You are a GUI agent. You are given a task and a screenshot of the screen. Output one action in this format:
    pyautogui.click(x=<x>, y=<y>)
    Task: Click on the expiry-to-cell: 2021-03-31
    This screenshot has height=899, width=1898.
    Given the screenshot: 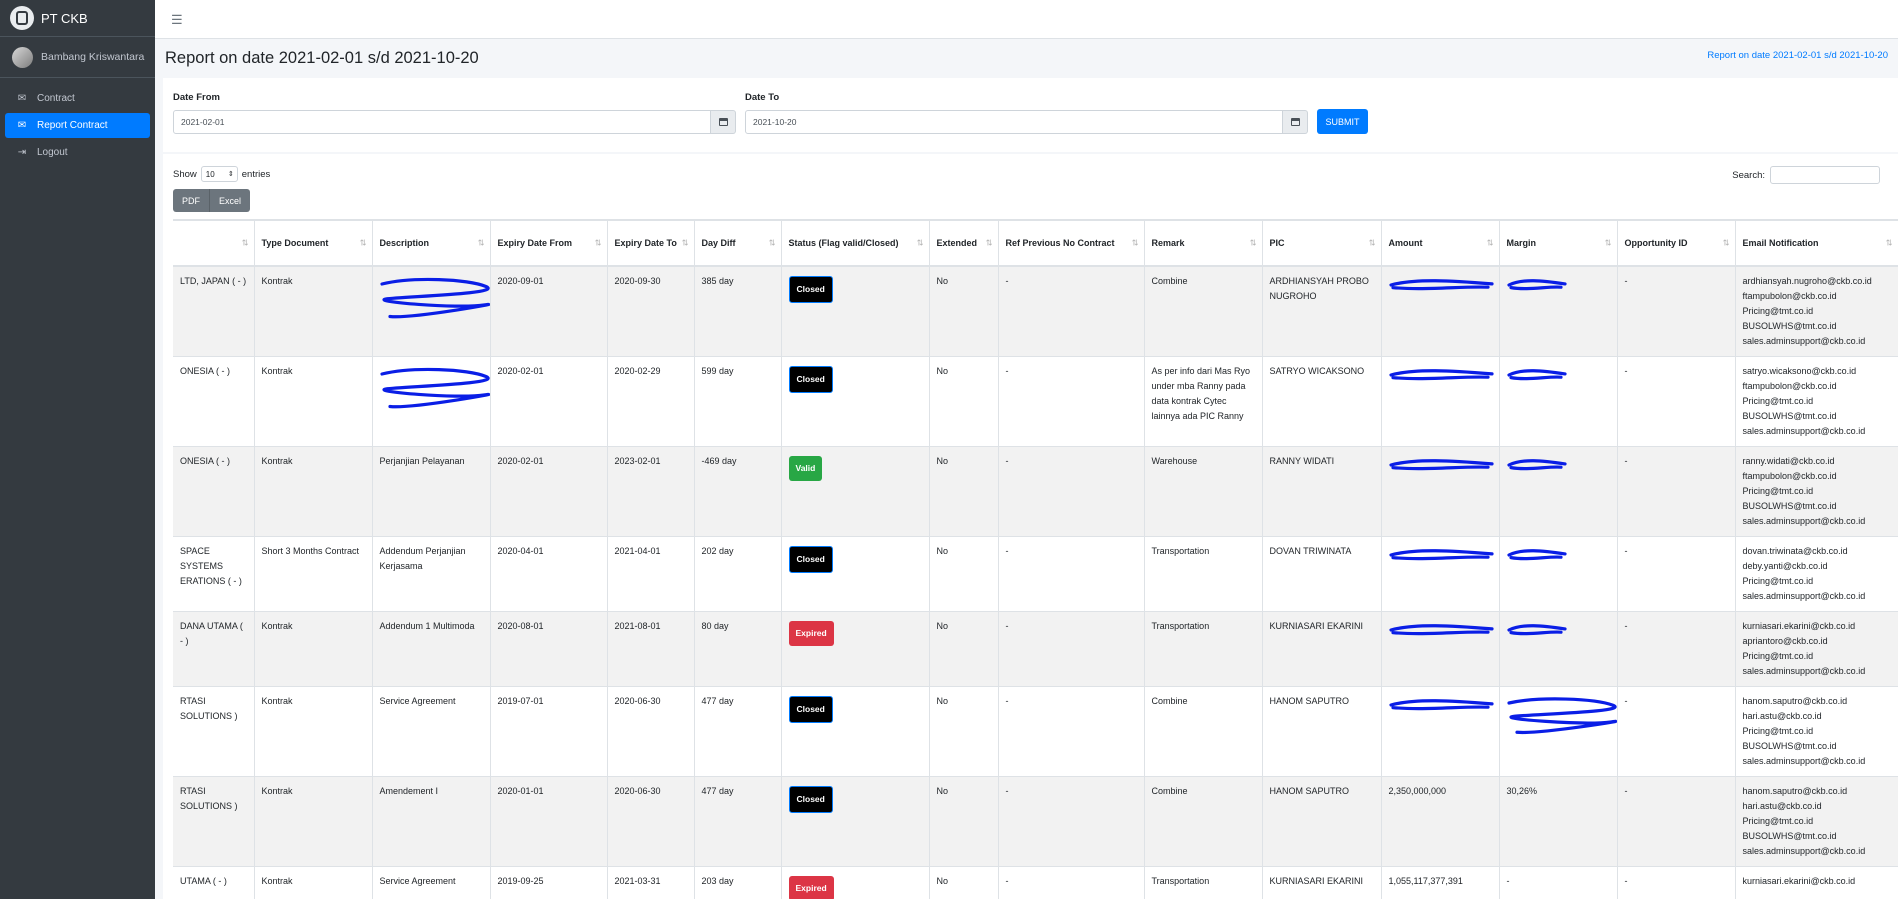 What is the action you would take?
    pyautogui.click(x=651, y=882)
    